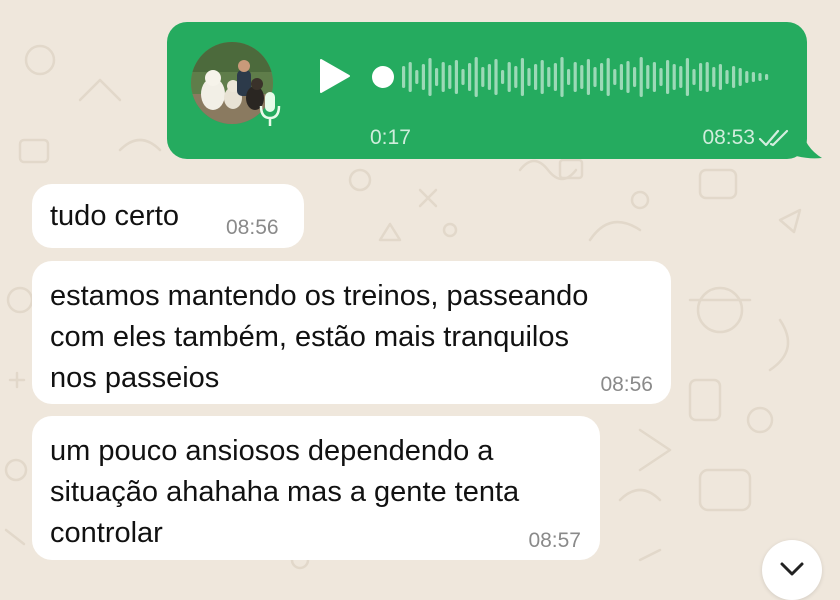  I want to click on message-line: com eles também, estão mais tranquilos, so click(309, 337).